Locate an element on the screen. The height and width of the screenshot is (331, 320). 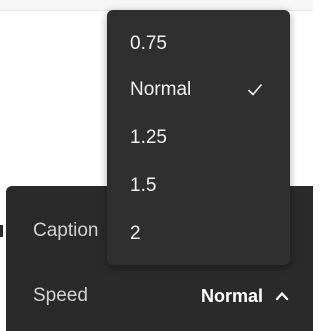
speed-option-normal: Normal is located at coordinates (198, 90).